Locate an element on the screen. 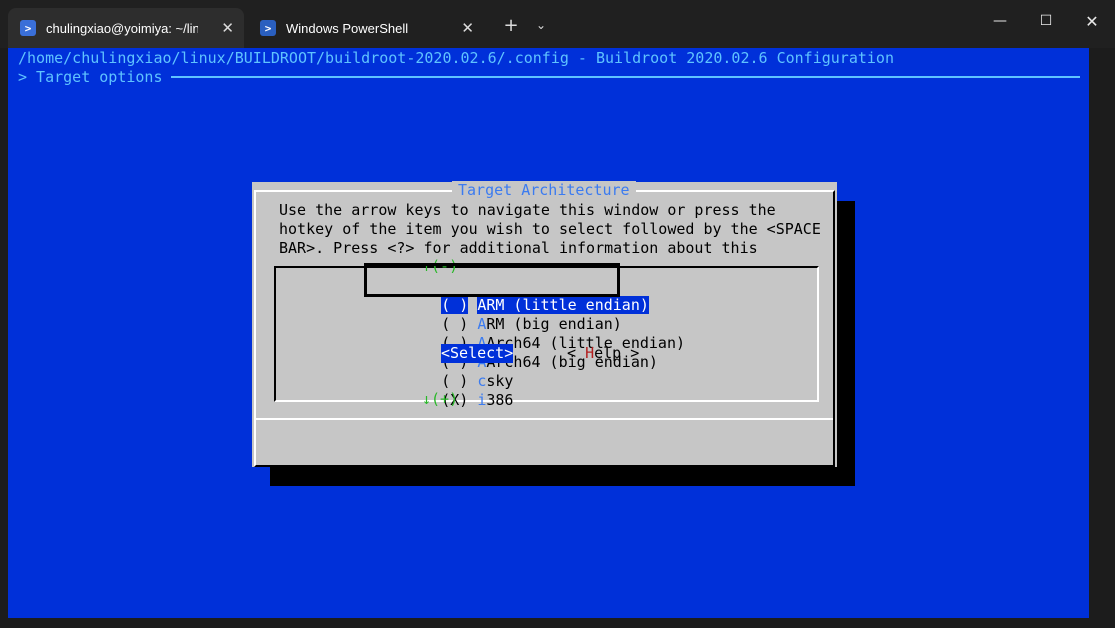  tab-powershell: > Windows PowerShell ✕ is located at coordinates (366, 28).